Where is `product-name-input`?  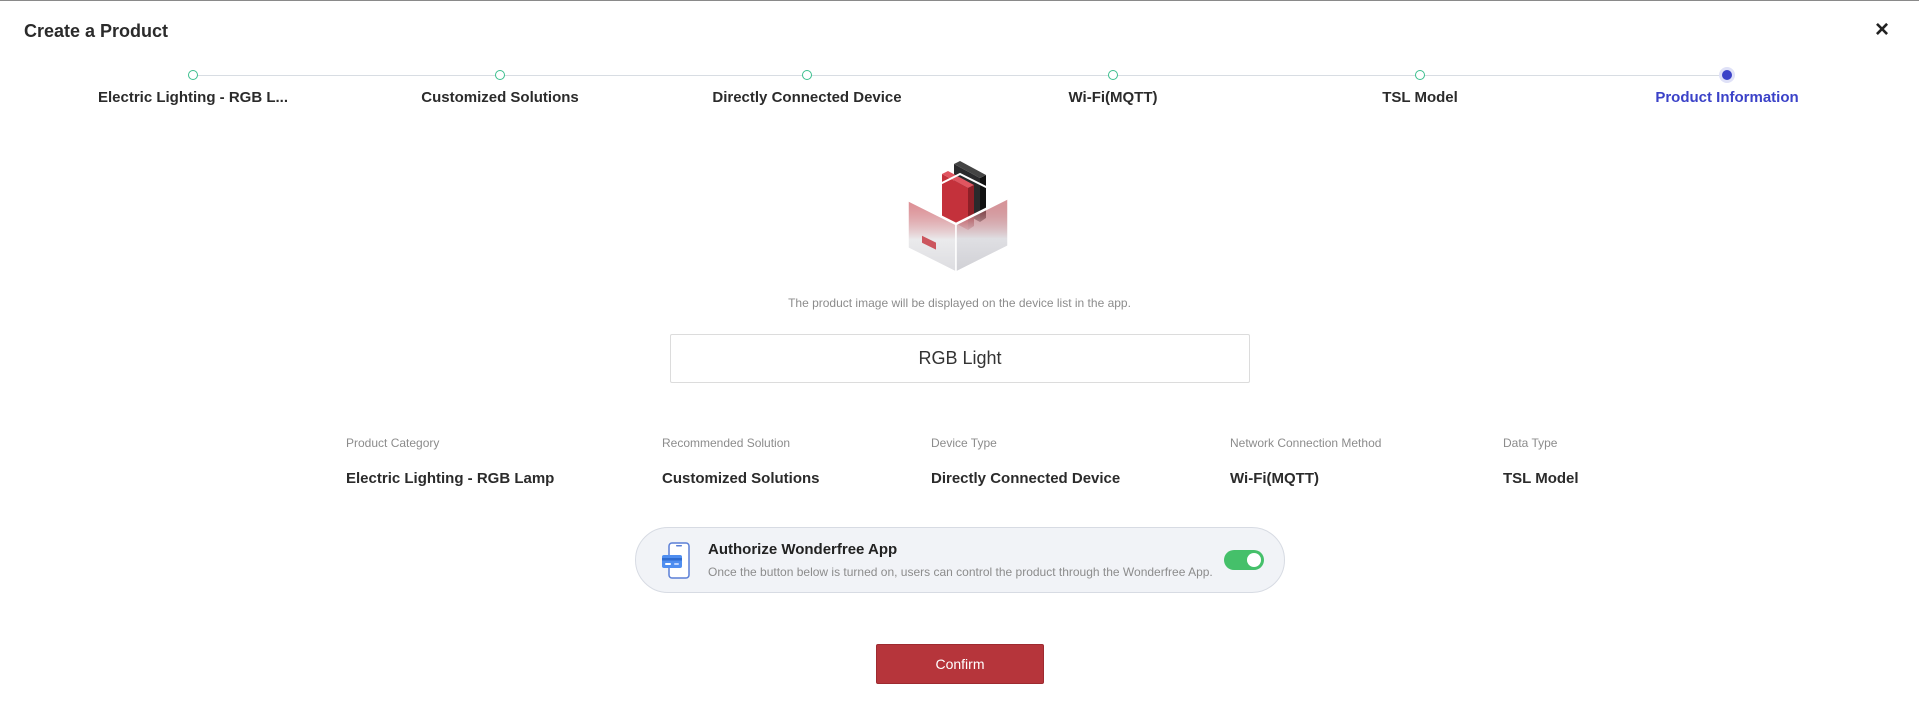 product-name-input is located at coordinates (960, 358).